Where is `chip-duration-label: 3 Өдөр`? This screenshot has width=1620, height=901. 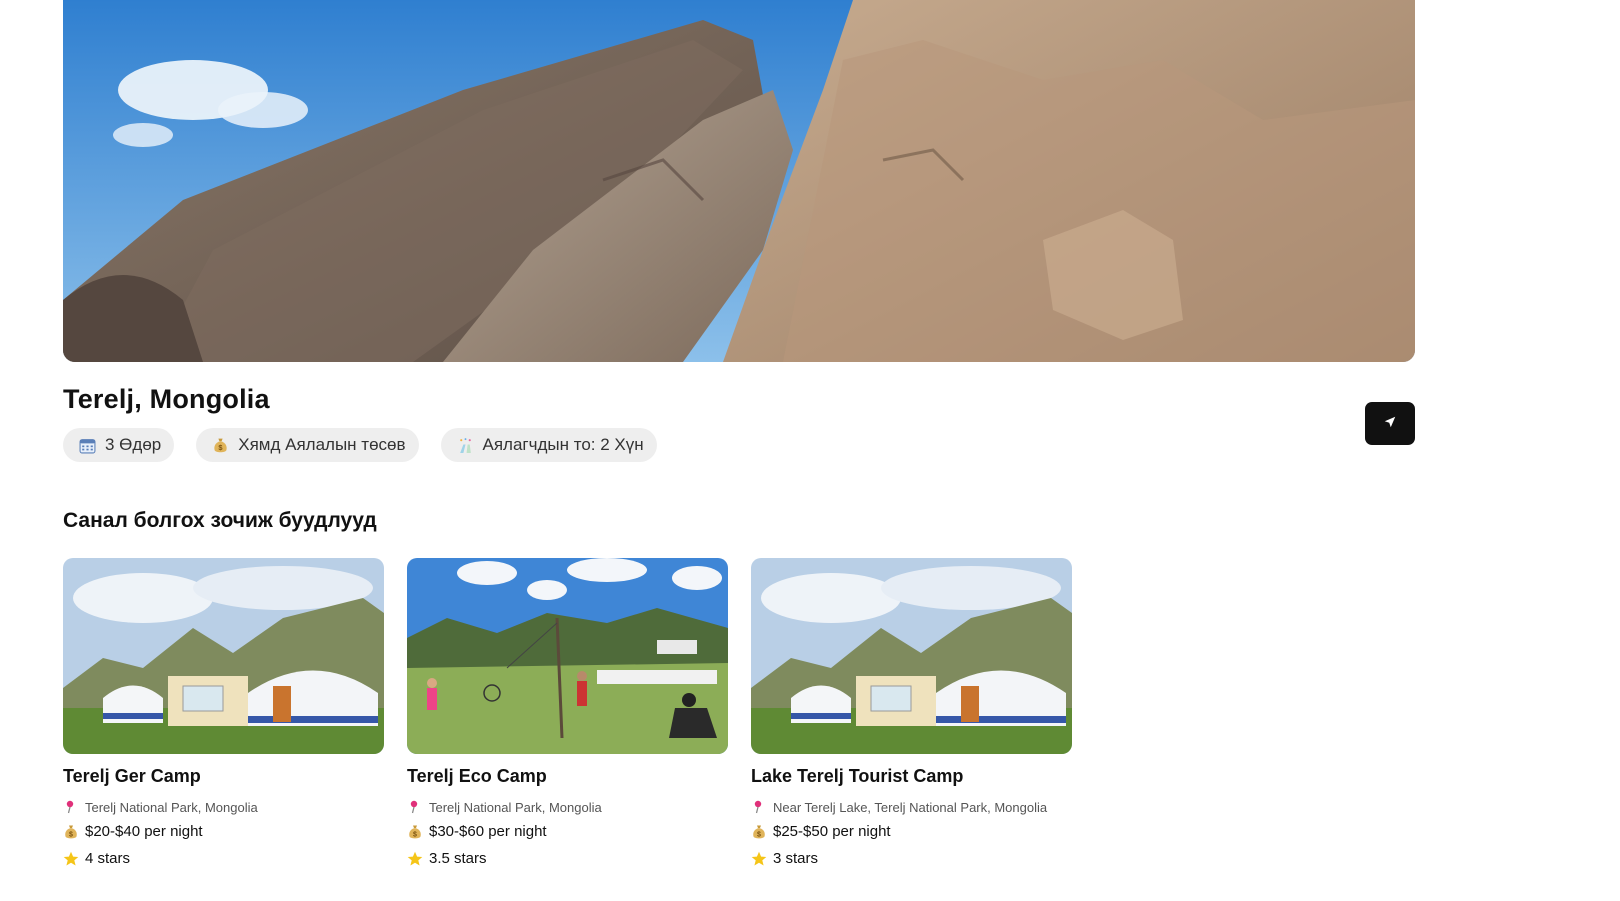 chip-duration-label: 3 Өдөр is located at coordinates (133, 444).